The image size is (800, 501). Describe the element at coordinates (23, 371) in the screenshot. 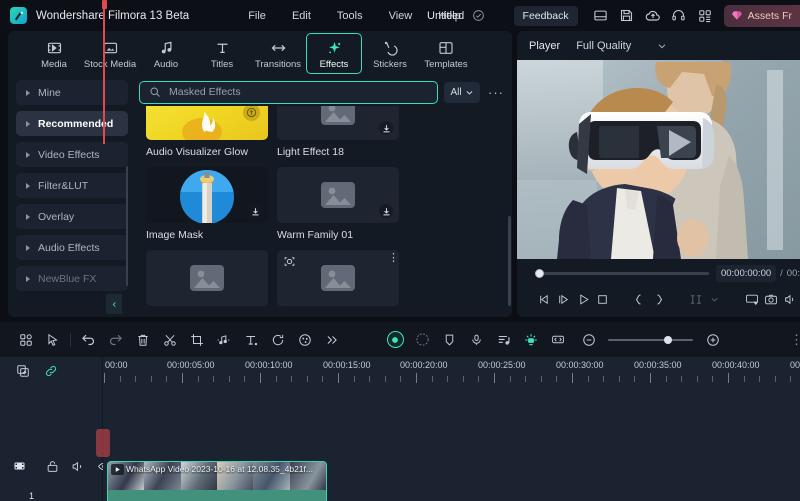

I see `add-track-icon` at that location.